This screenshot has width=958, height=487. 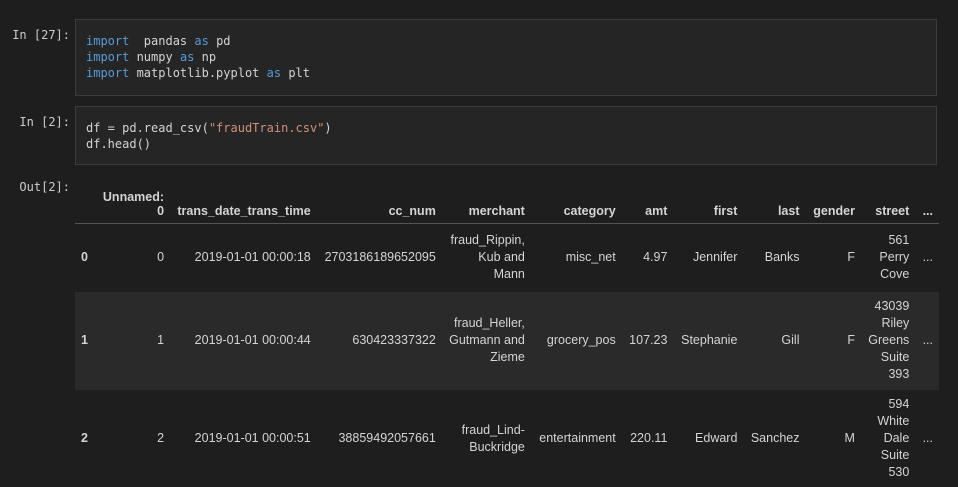 I want to click on row-index: 2, so click(x=84, y=438).